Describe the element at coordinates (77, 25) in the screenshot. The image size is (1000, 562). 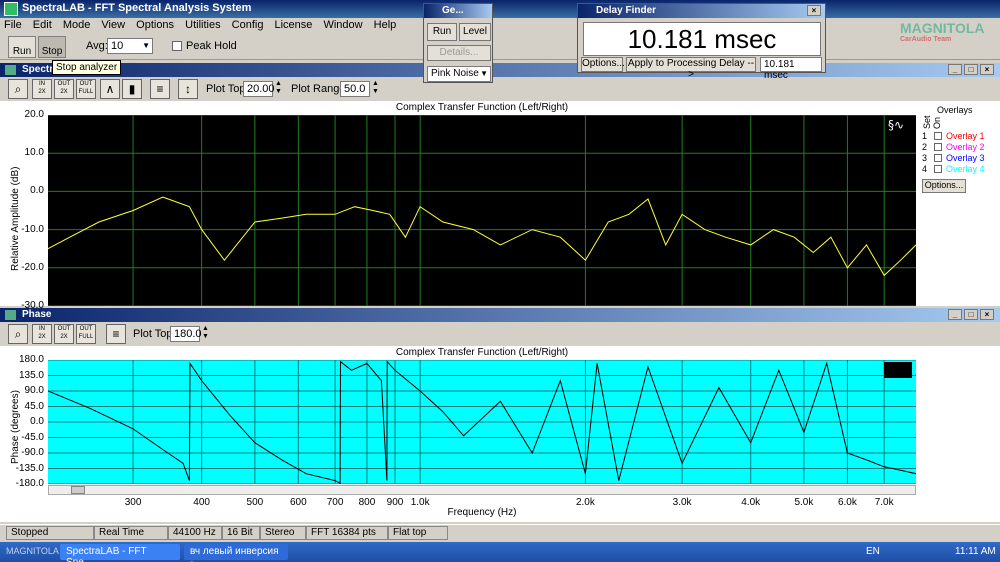
I see `menu-mode: Mode` at that location.